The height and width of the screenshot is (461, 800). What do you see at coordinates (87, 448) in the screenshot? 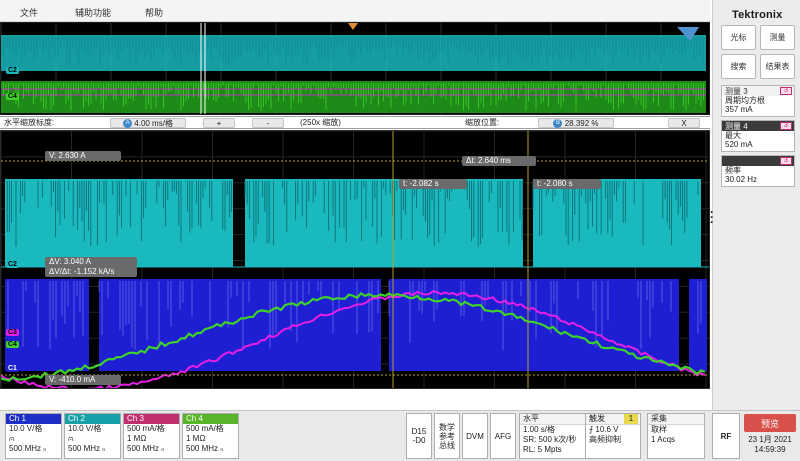
I see `ch2-bandwidth: 500 MHz ₙ` at bounding box center [87, 448].